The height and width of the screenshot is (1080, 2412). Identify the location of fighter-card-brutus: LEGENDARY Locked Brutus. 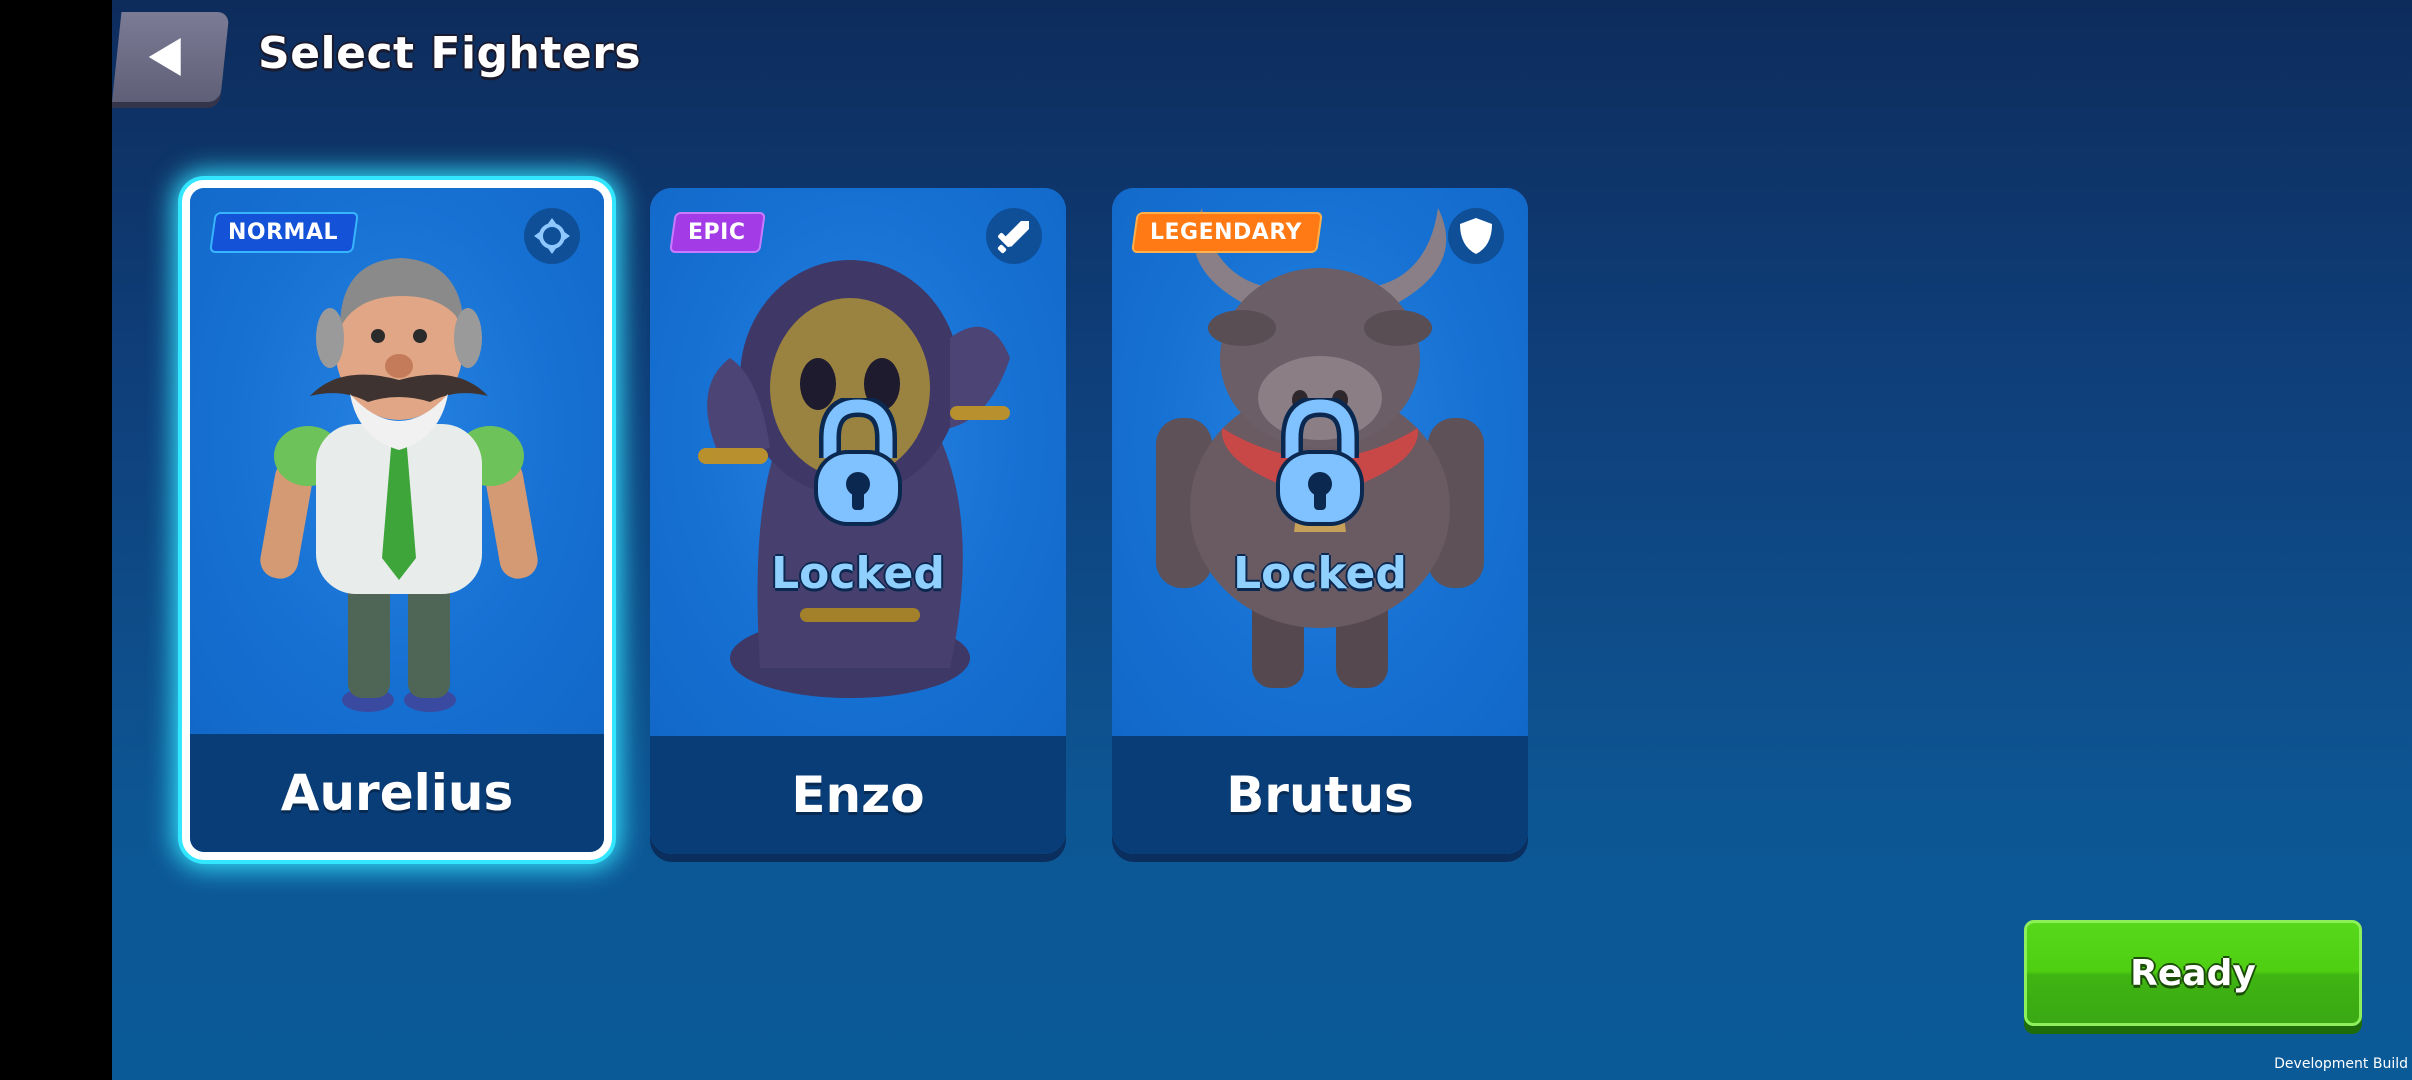
(1320, 521).